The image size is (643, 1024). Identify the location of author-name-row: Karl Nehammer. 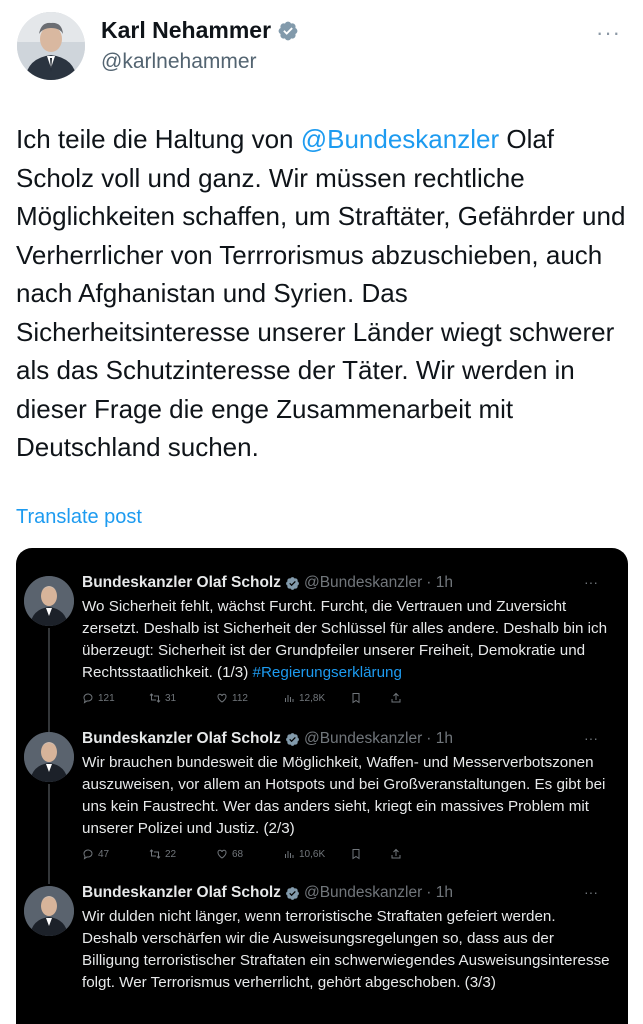
(200, 30).